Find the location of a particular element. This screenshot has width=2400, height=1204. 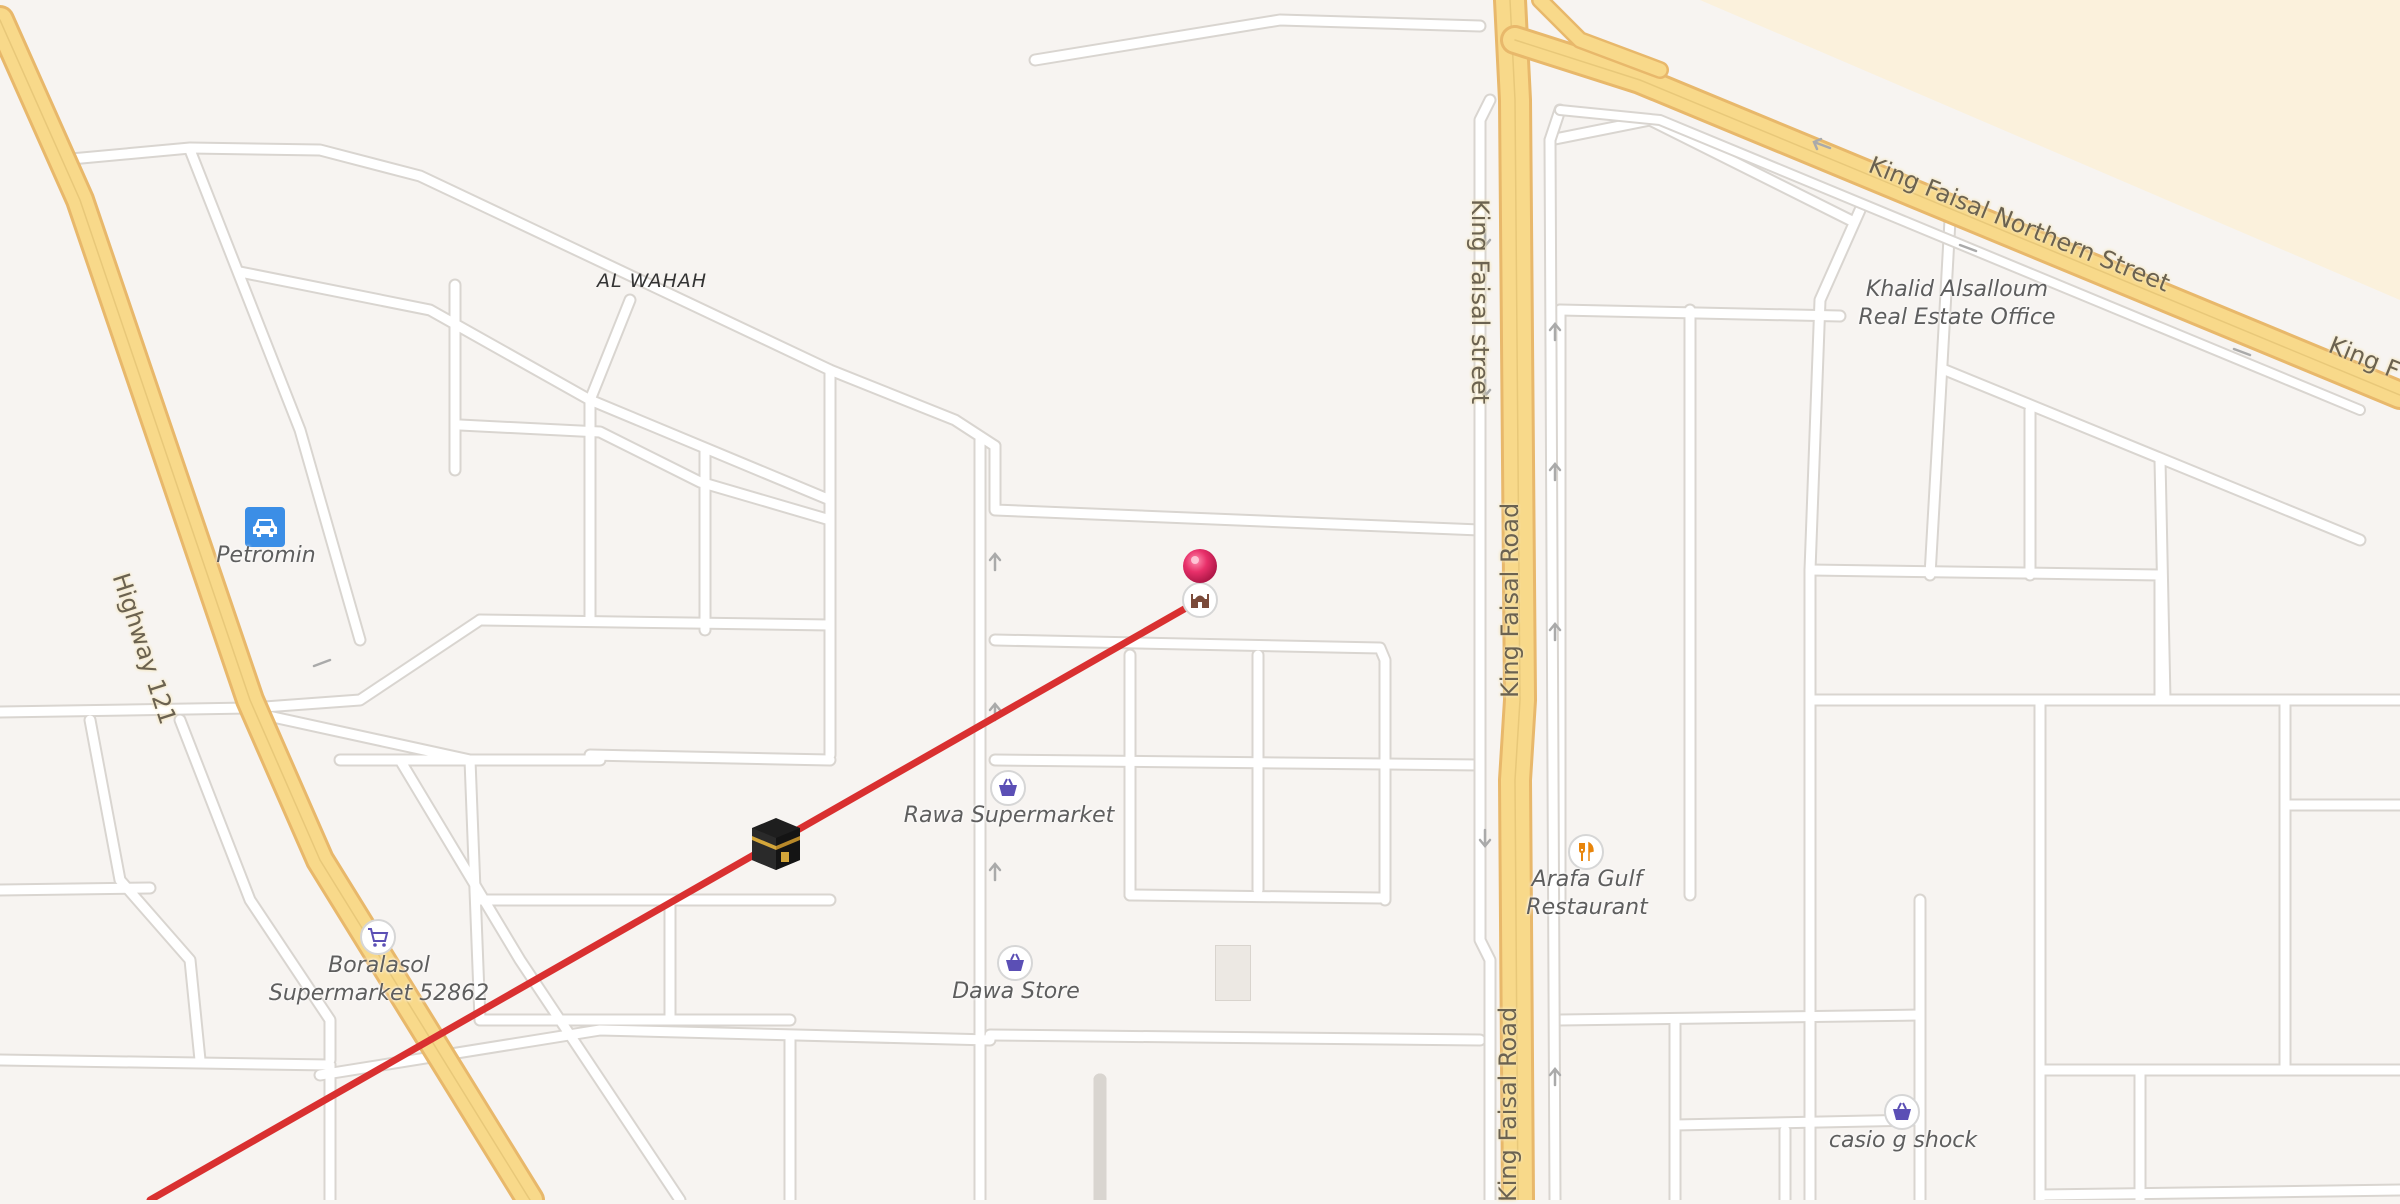

road-label-king-faisal-road-lower: King Faisal Road is located at coordinates (1508, 1104).